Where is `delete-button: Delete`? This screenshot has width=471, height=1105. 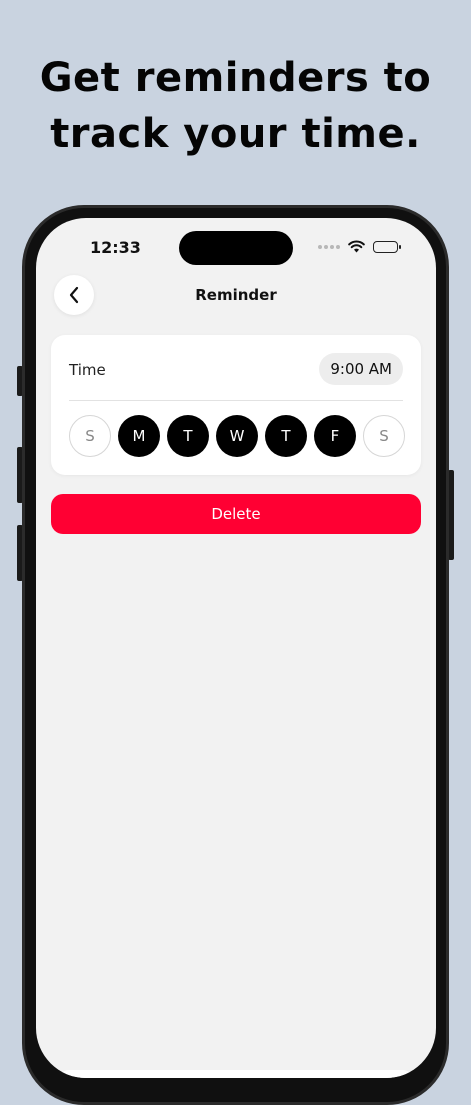
delete-button: Delete is located at coordinates (236, 514).